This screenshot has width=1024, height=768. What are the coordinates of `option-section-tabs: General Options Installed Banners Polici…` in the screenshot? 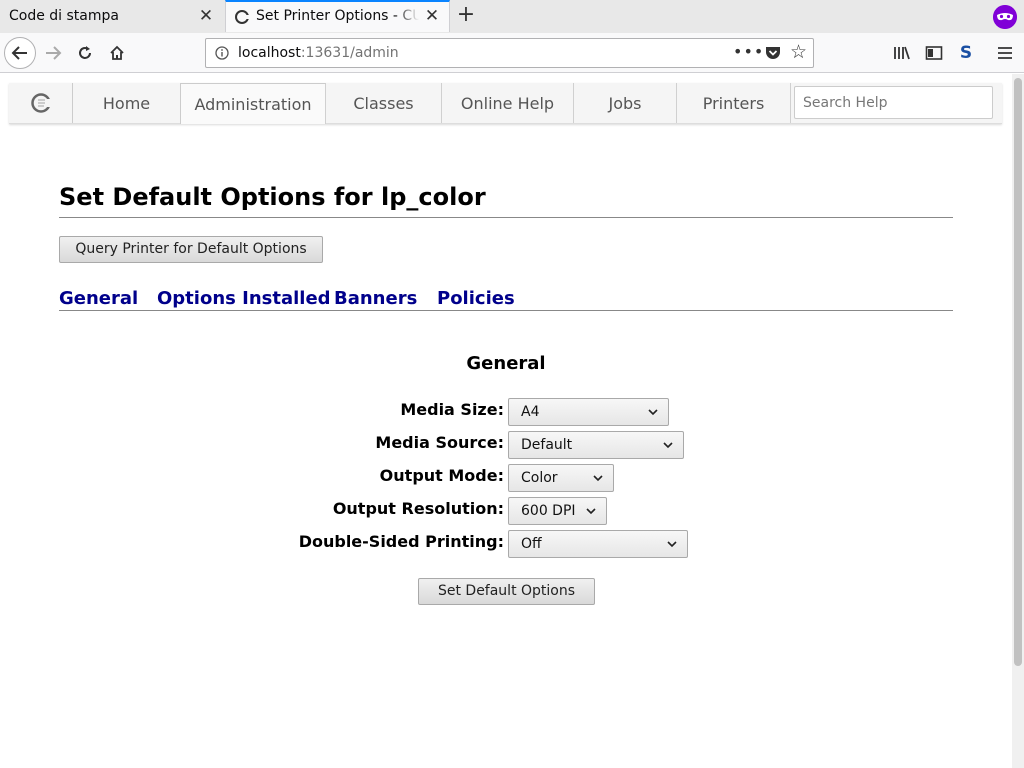 It's located at (506, 299).